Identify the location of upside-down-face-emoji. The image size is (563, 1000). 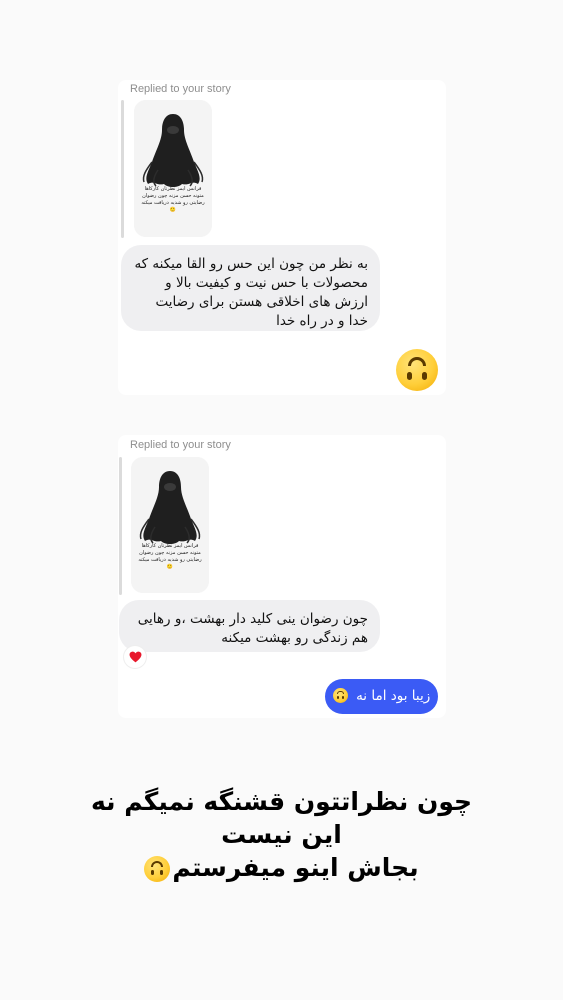
(417, 370).